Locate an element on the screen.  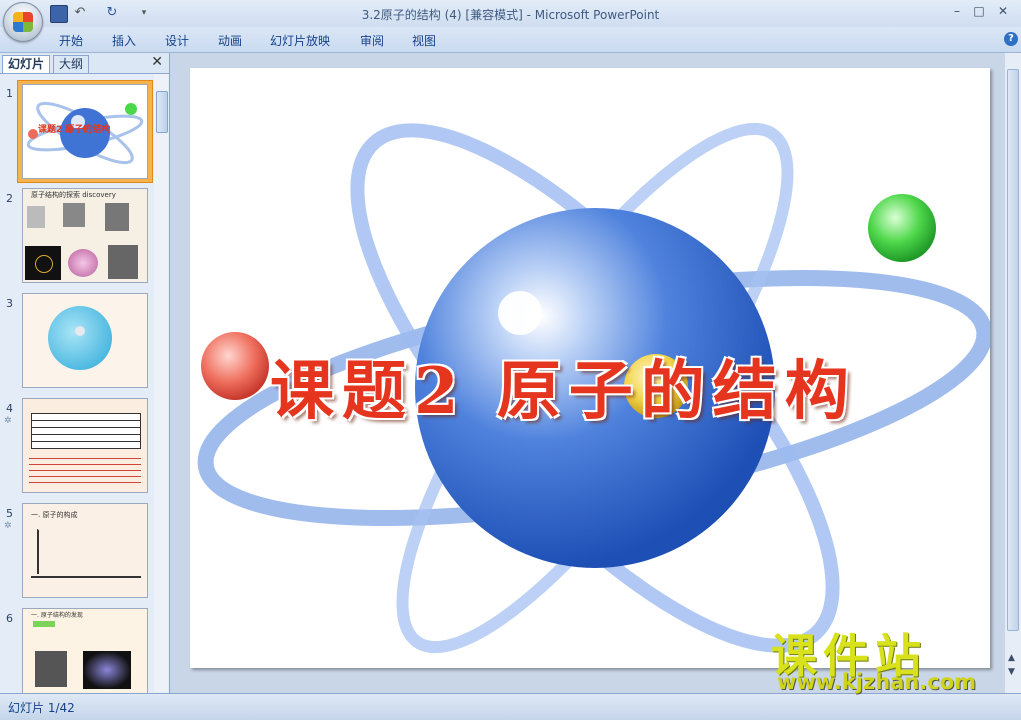
site-watermark: 课件站 www.kjzhan.com is located at coordinates (888, 657).